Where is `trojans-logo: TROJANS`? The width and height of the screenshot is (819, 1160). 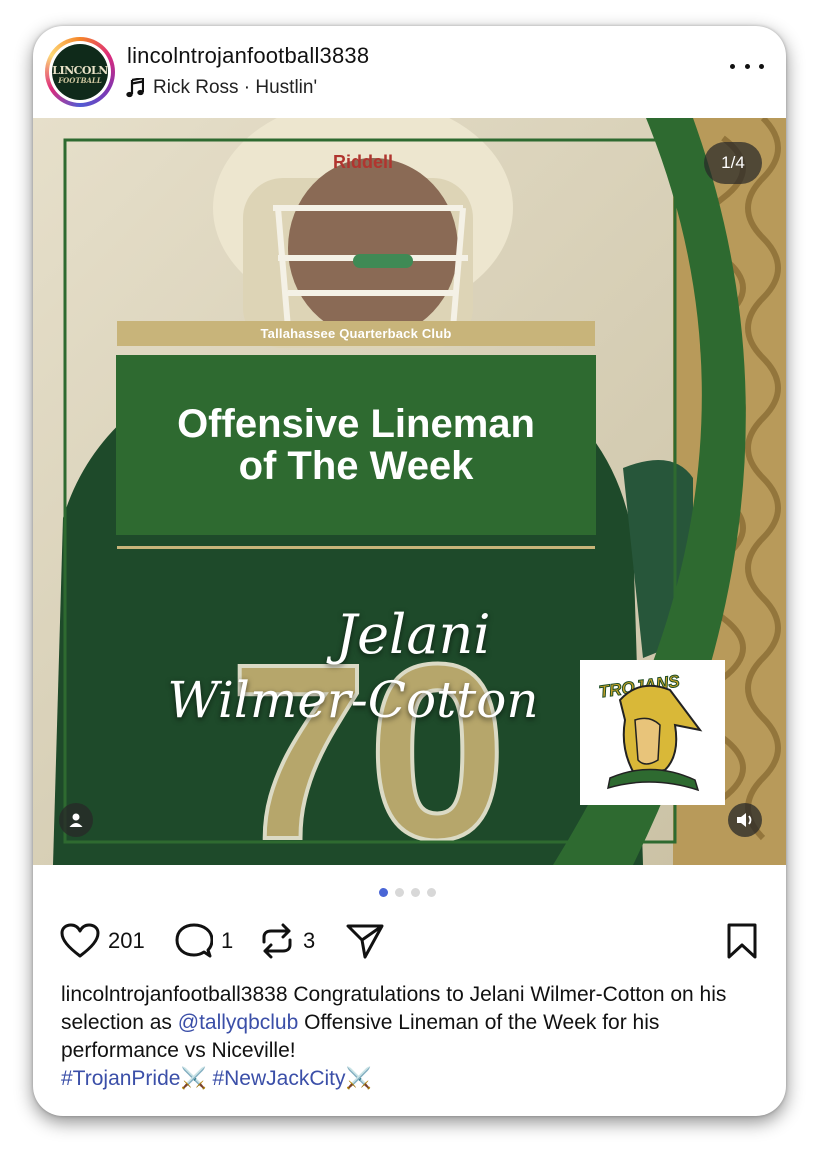 trojans-logo: TROJANS is located at coordinates (652, 732).